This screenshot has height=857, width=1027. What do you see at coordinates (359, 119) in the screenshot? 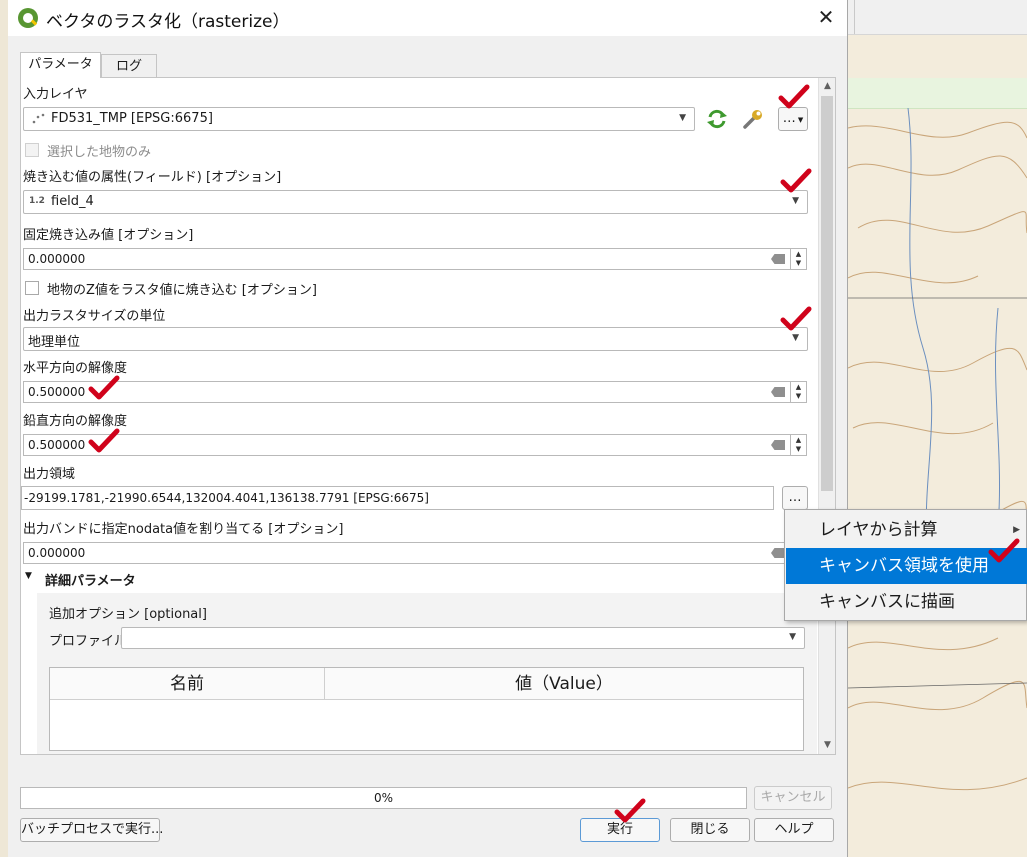
I see `input-layer-combo: FD531_TMP [EPSG:6675] ▼` at bounding box center [359, 119].